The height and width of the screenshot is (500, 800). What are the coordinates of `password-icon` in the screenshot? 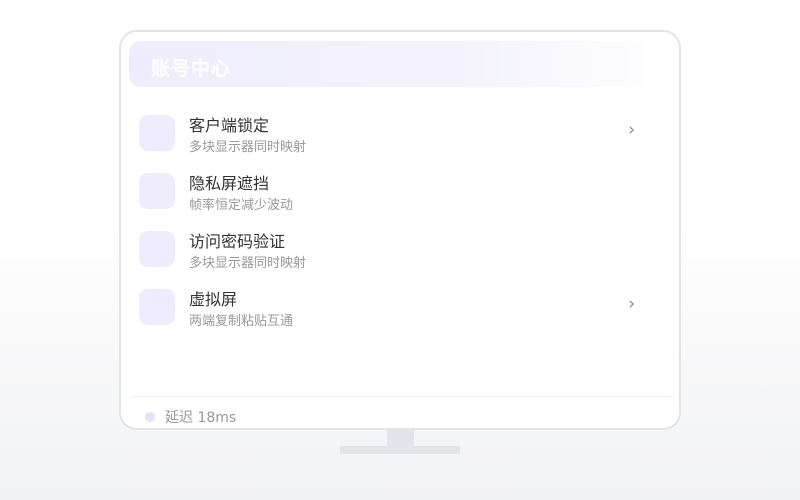 It's located at (157, 249).